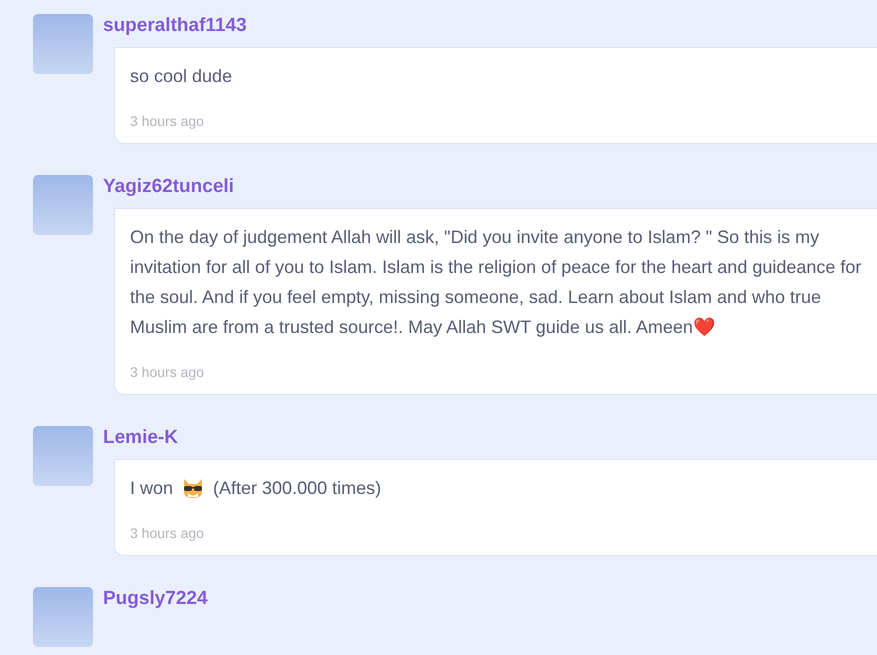  What do you see at coordinates (152, 488) in the screenshot?
I see `comment-text: I won` at bounding box center [152, 488].